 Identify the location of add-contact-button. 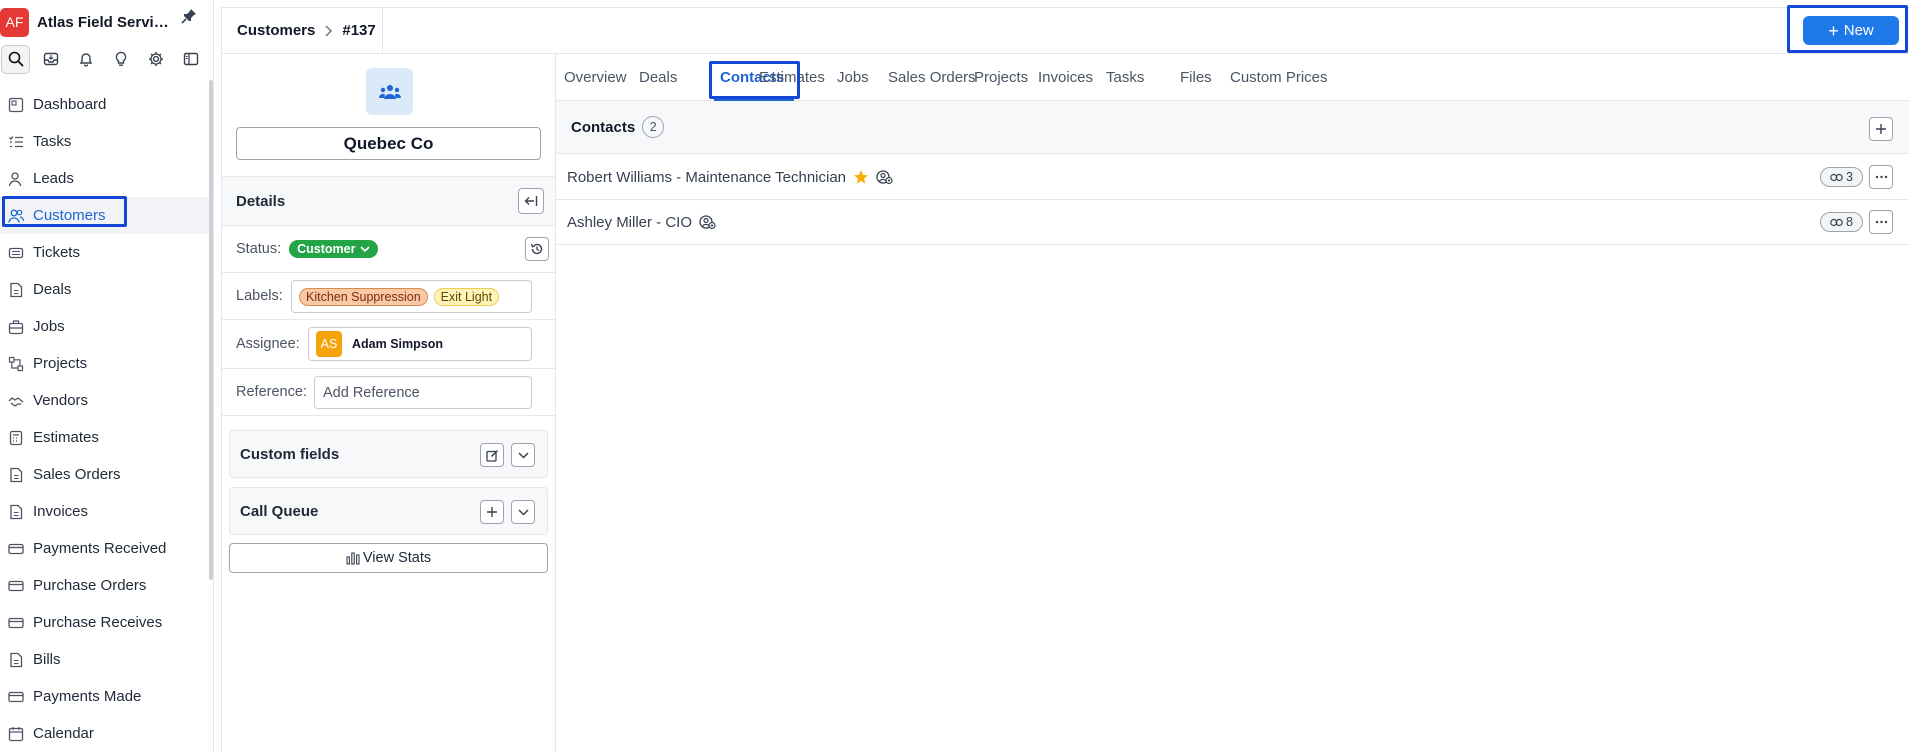
(1881, 129).